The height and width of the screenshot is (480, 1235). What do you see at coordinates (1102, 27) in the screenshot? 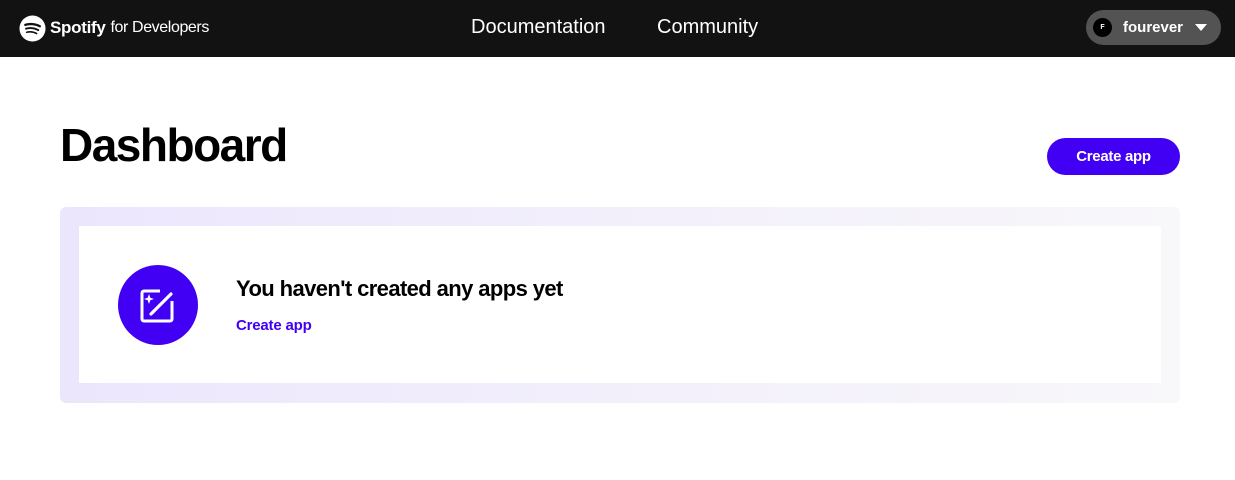
I see `avatar: F` at bounding box center [1102, 27].